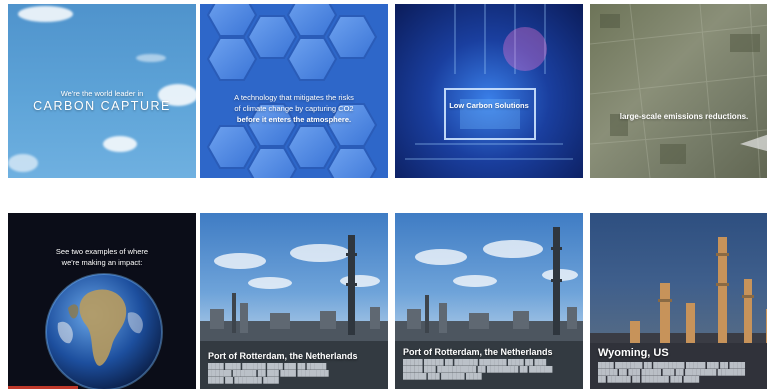  What do you see at coordinates (478, 352) in the screenshot?
I see `tile-7-caption: Port of Rotterdam, the Netherlands` at bounding box center [478, 352].